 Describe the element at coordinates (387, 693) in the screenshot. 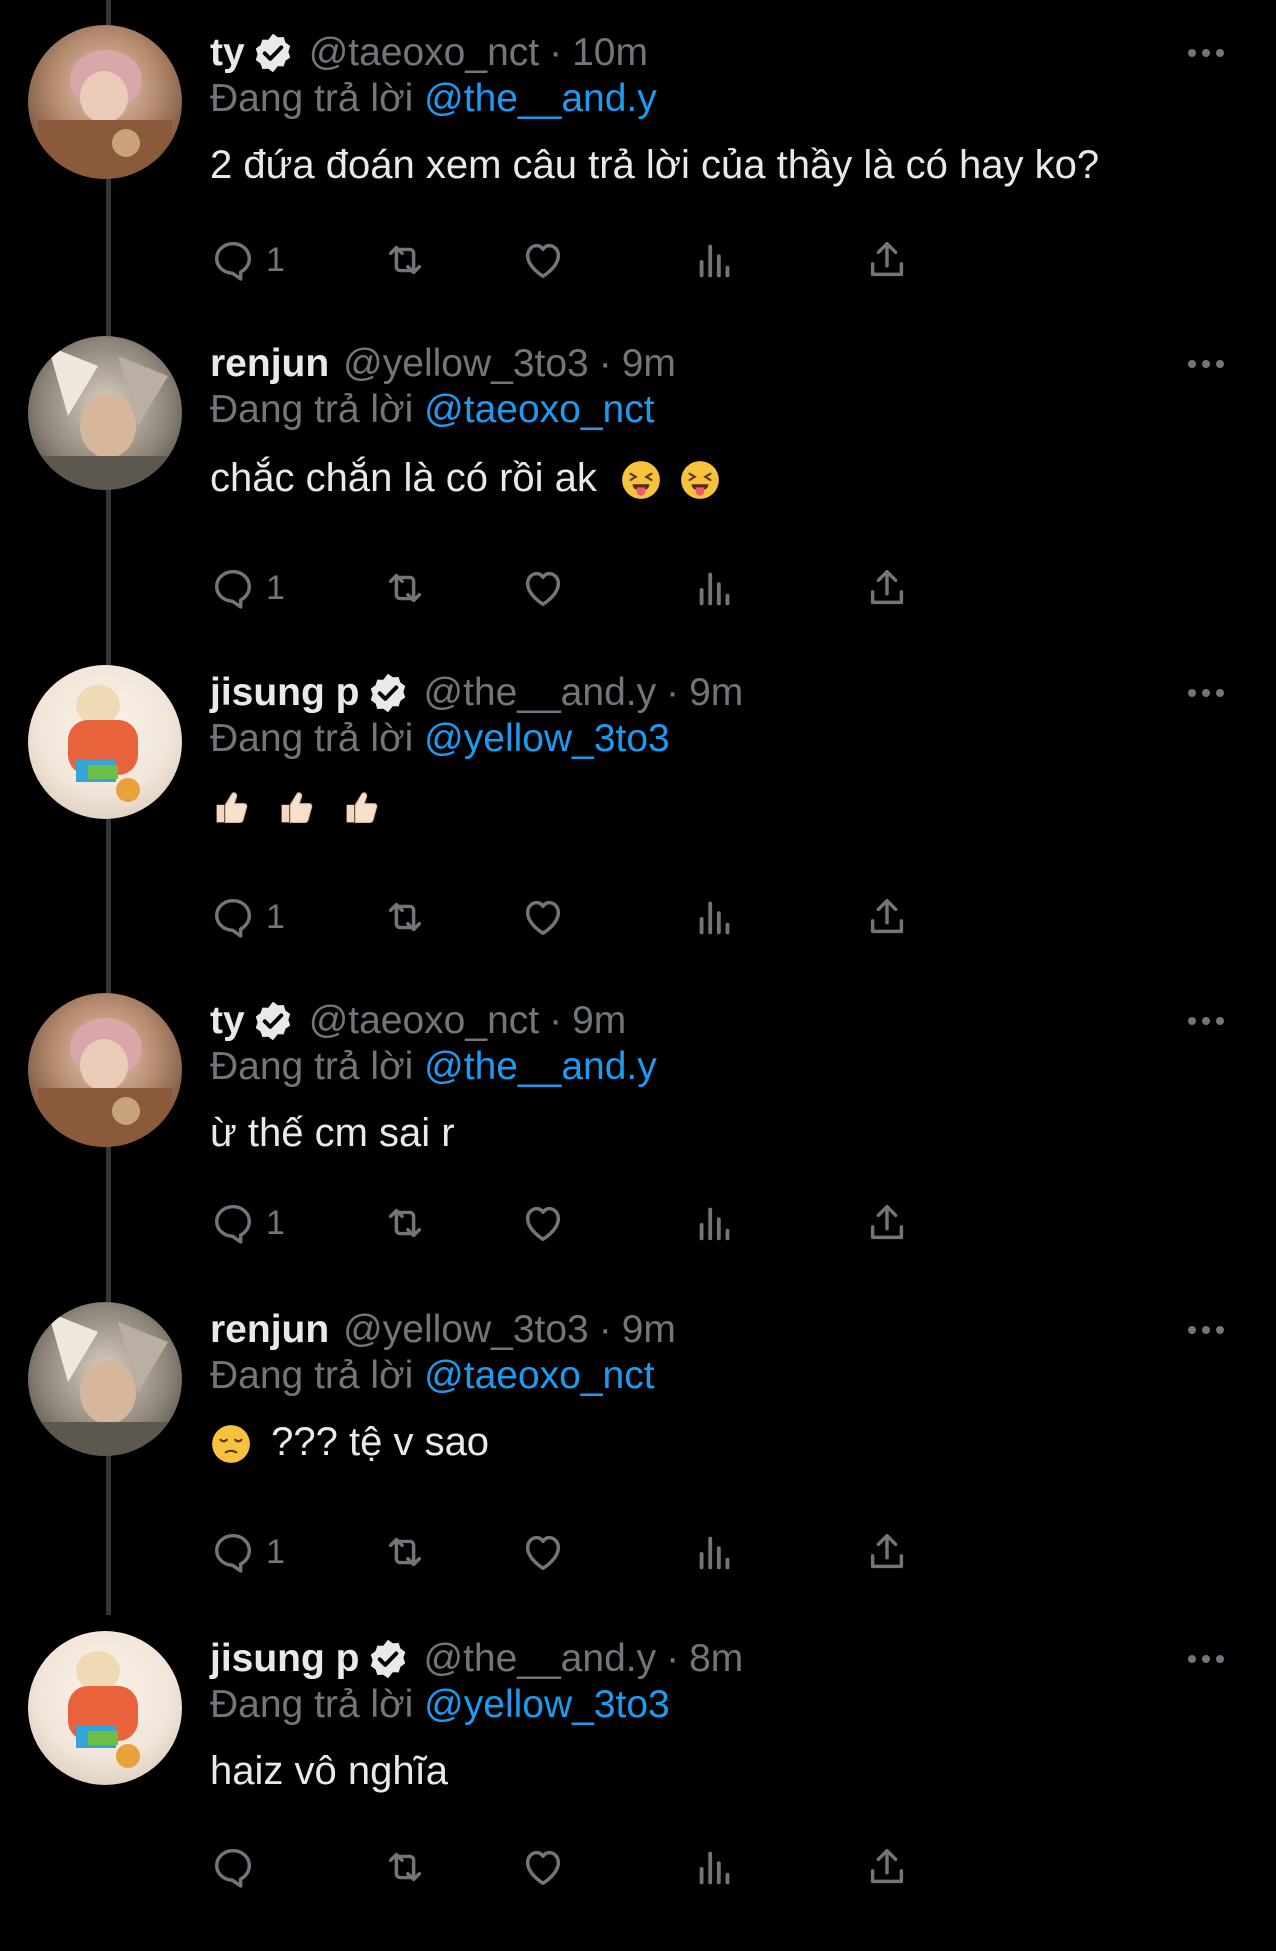

I see `verified-badge-icon` at that location.